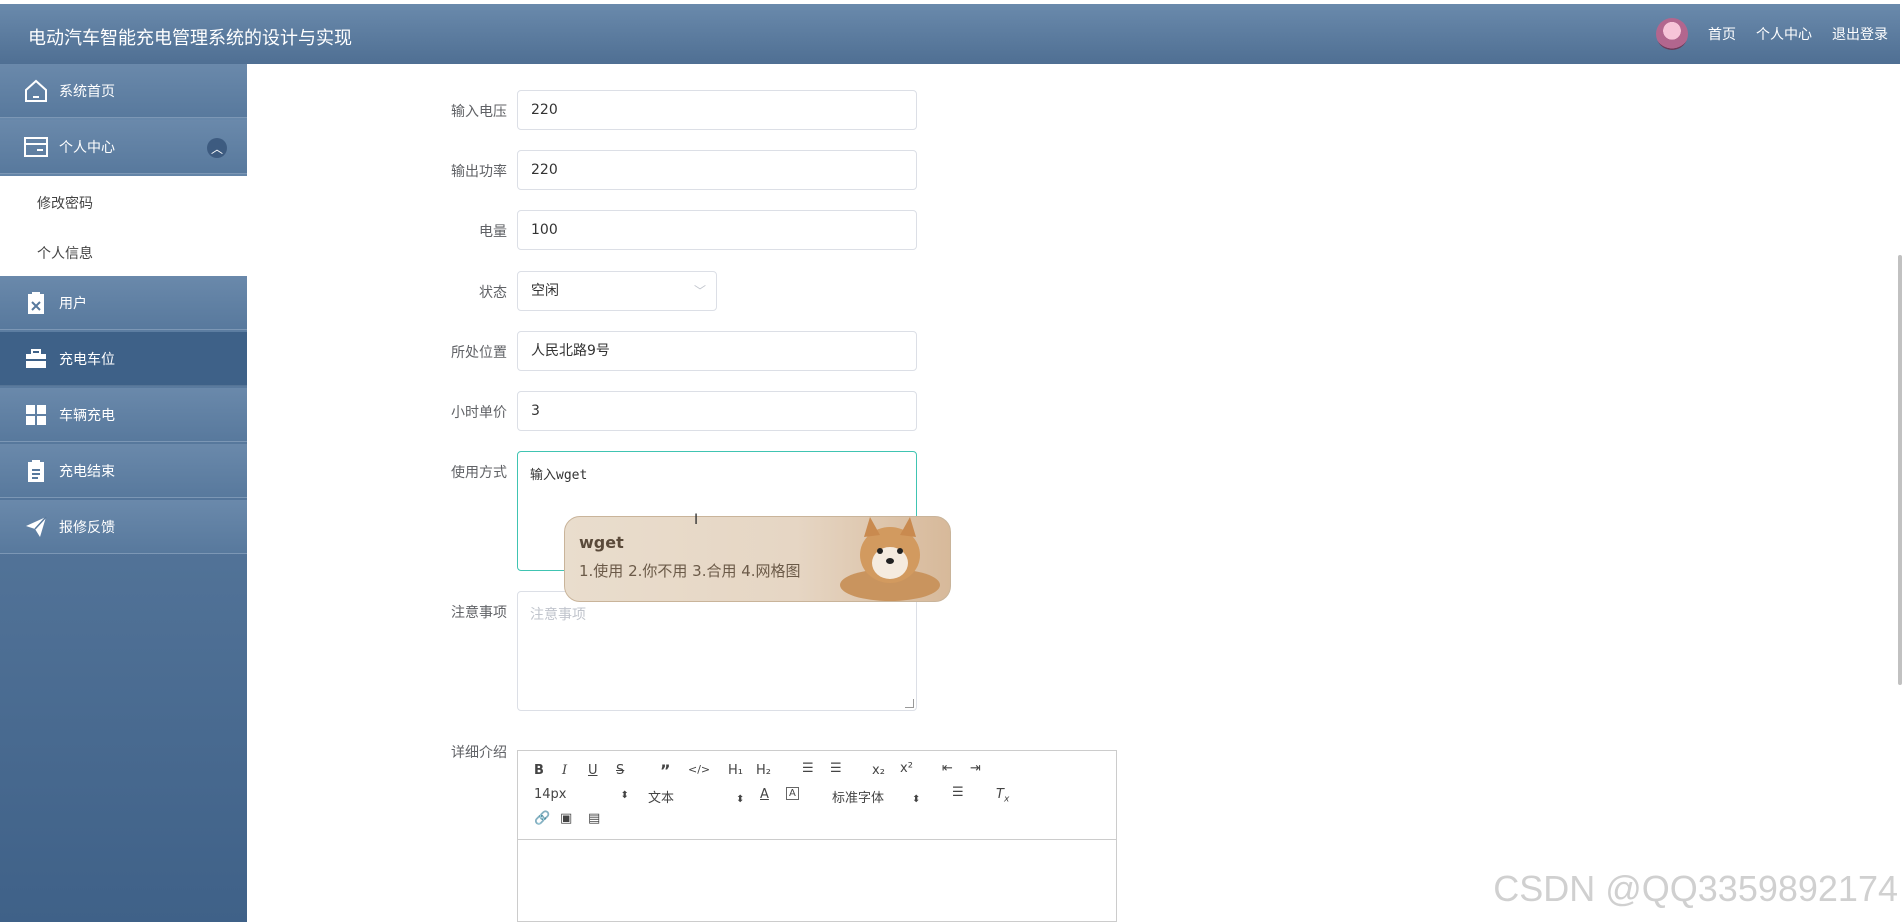 The width and height of the screenshot is (1904, 922). Describe the element at coordinates (493, 232) in the screenshot. I see `charge-label: 电量` at that location.